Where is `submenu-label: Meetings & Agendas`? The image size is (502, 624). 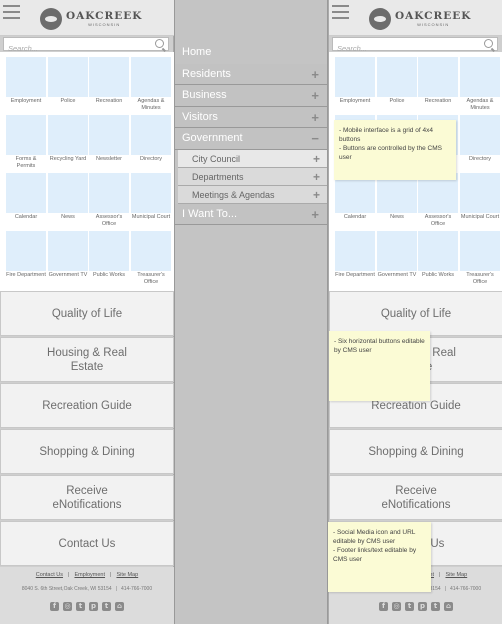 submenu-label: Meetings & Agendas is located at coordinates (233, 194).